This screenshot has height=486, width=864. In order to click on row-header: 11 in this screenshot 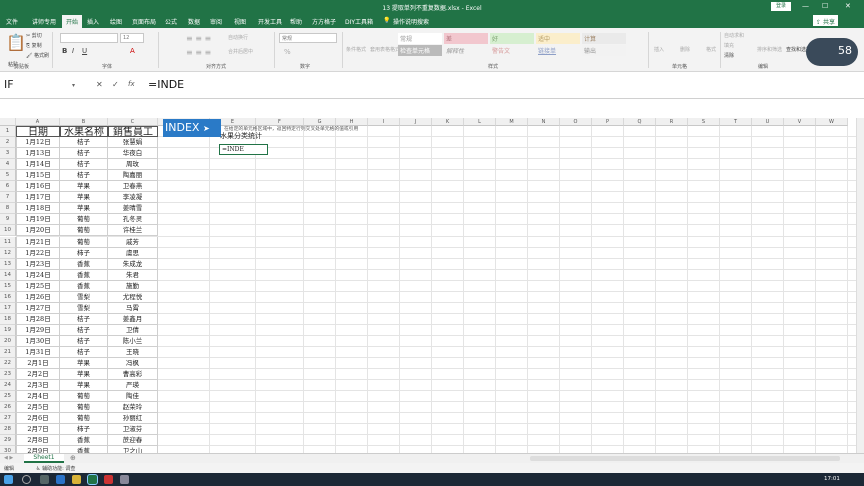, I will do `click(8, 242)`.